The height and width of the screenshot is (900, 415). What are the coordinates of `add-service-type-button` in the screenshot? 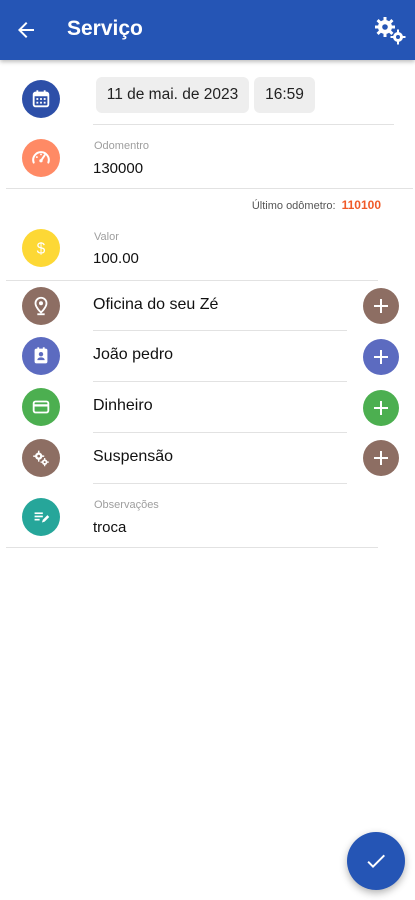 It's located at (381, 458).